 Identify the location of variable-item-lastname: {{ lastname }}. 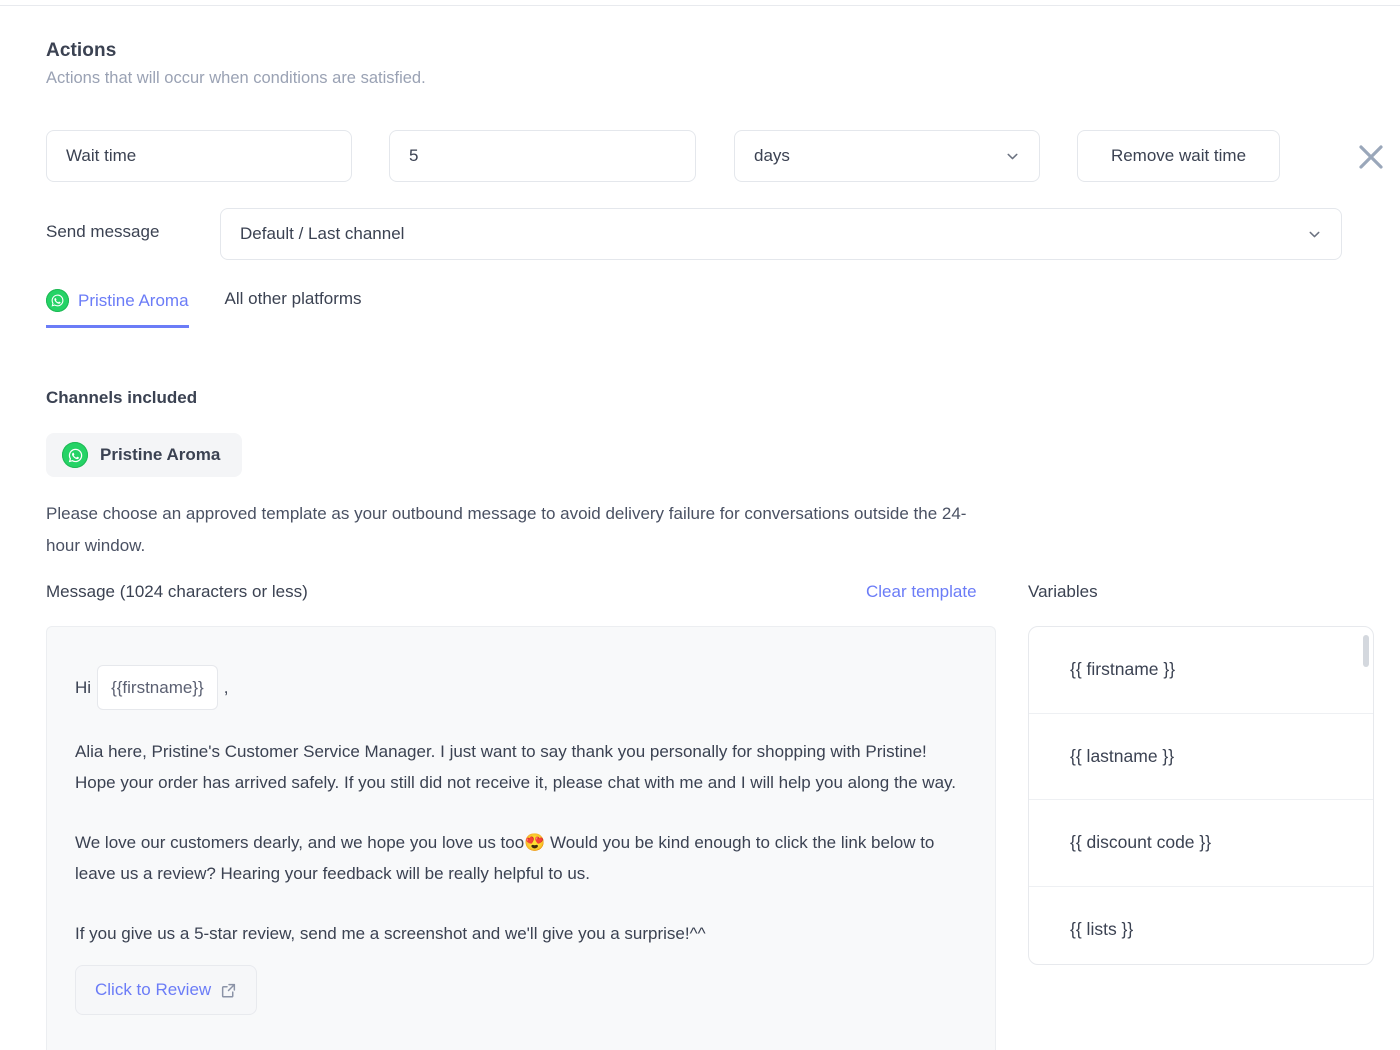
(1201, 757).